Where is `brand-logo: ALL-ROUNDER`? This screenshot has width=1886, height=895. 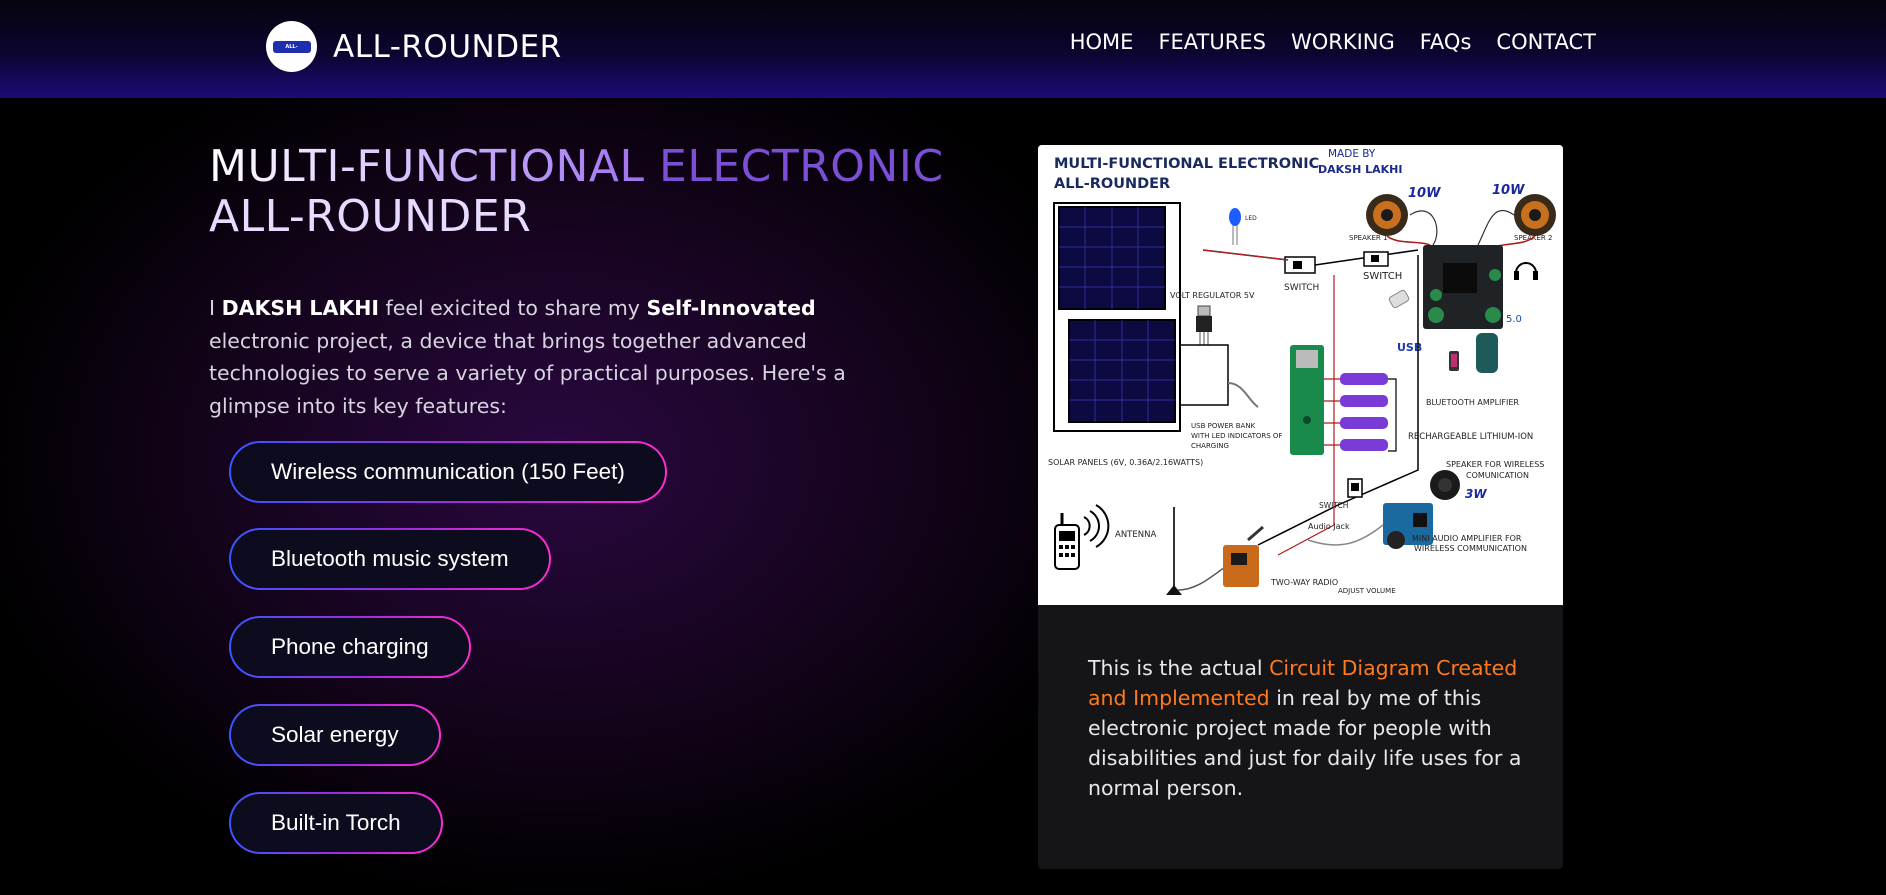 brand-logo: ALL-ROUNDER is located at coordinates (291, 46).